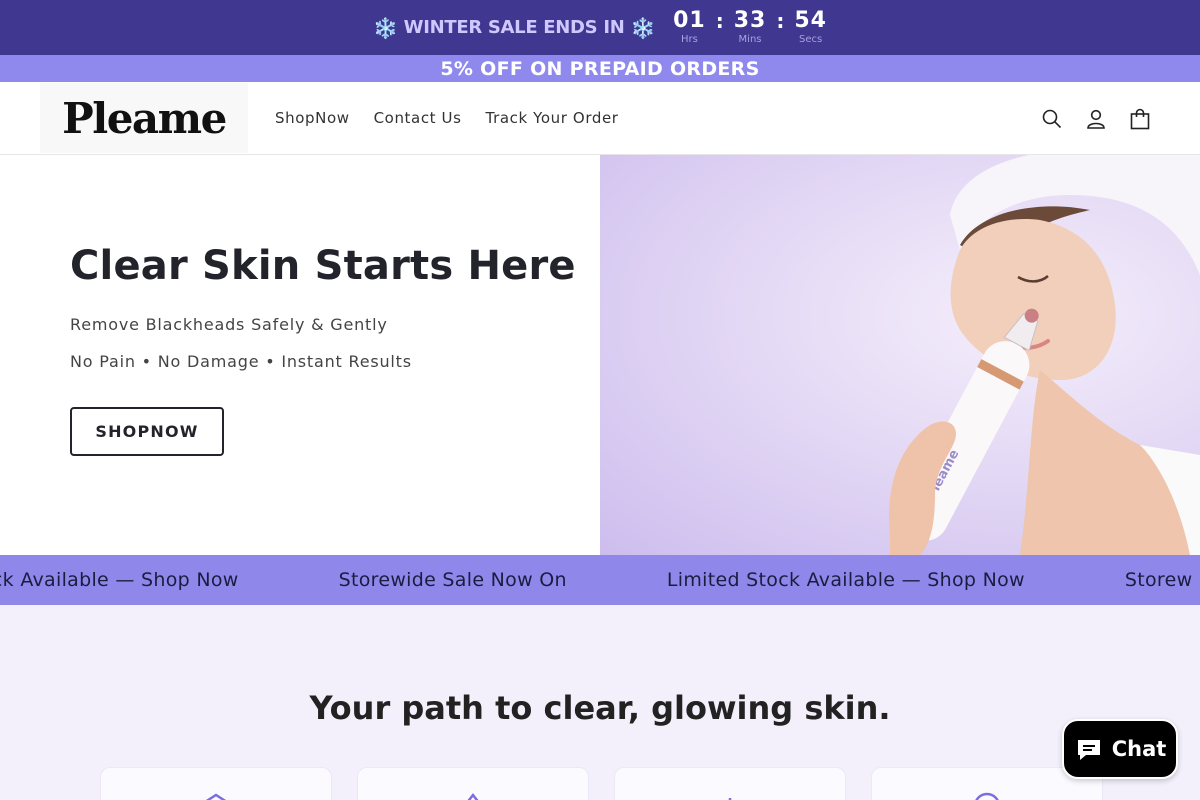 The width and height of the screenshot is (1200, 800). I want to click on timer-minutes: 33 Mins, so click(750, 27).